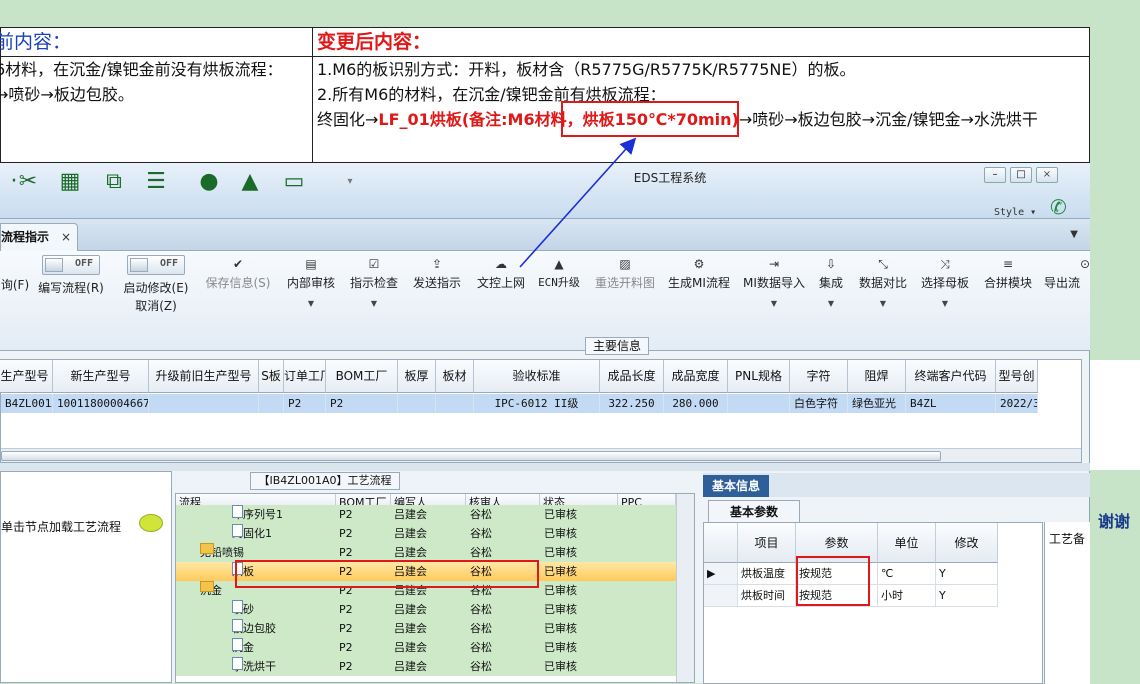  Describe the element at coordinates (26, 376) in the screenshot. I see `grid-header-cell: 生产型号` at that location.